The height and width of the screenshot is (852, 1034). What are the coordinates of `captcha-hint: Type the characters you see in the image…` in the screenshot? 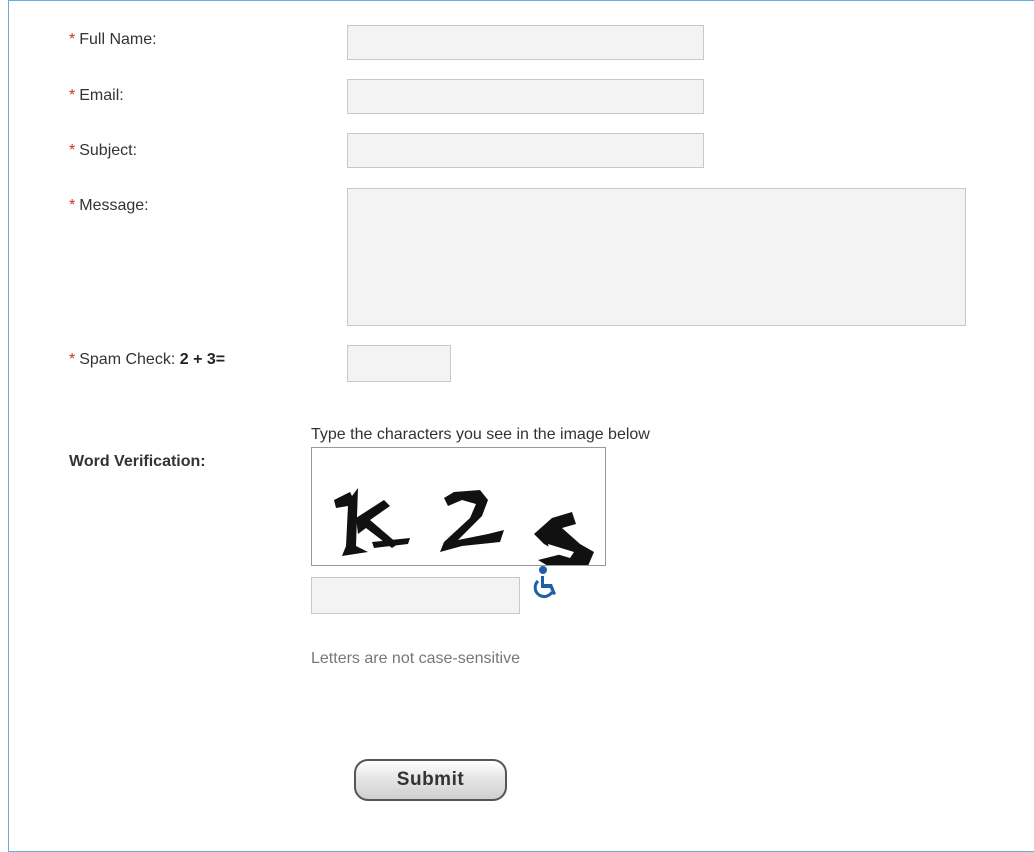 It's located at (480, 434).